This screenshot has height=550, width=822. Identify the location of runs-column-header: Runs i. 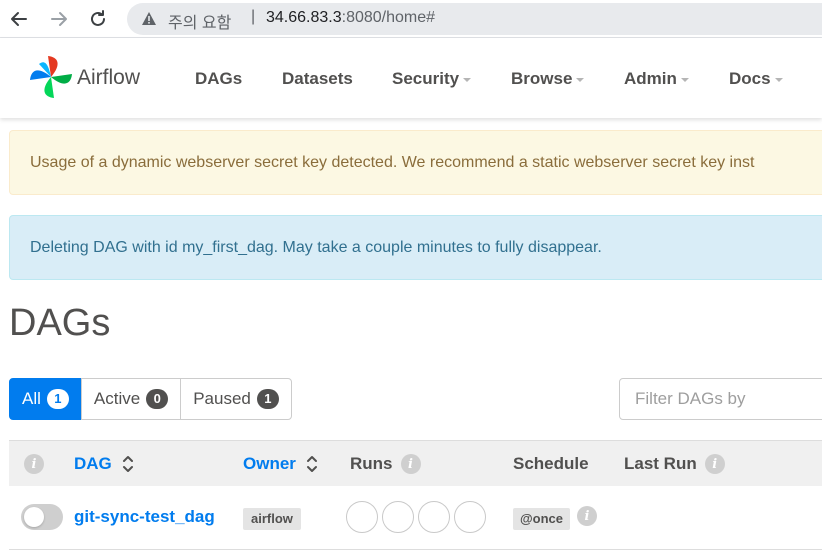
(385, 464).